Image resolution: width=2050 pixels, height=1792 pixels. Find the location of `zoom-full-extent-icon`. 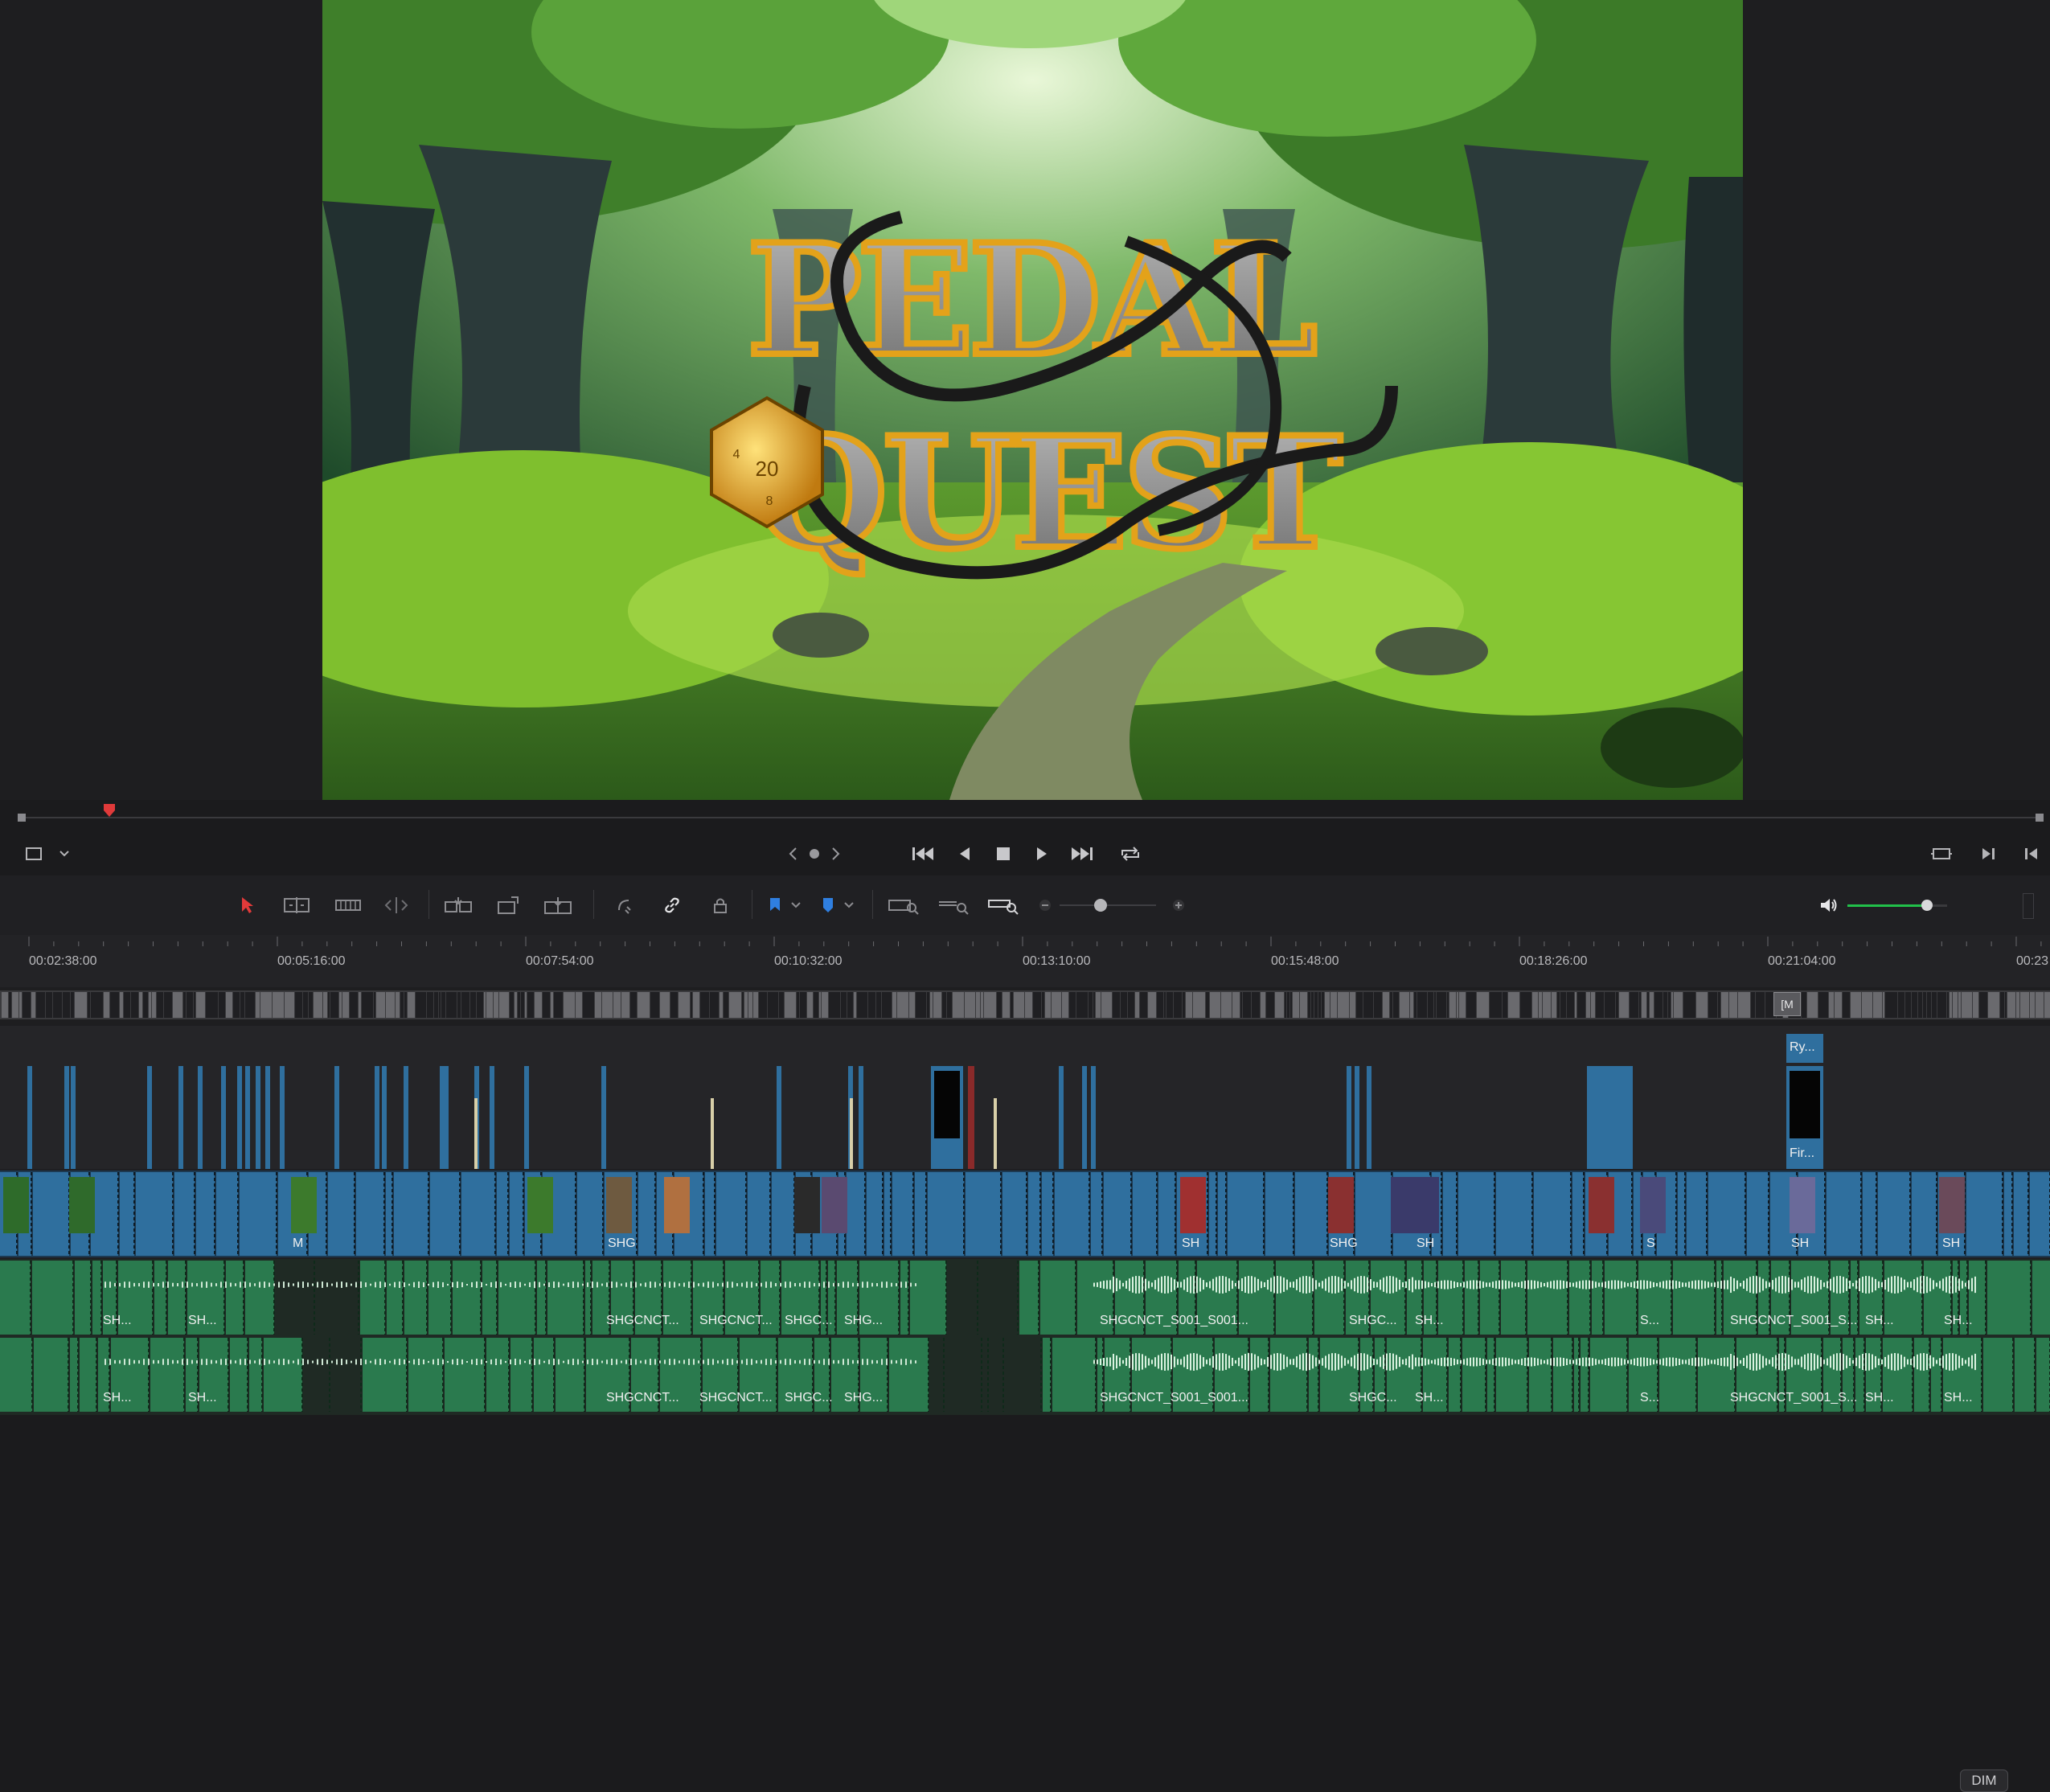

zoom-full-extent-icon is located at coordinates (902, 905).